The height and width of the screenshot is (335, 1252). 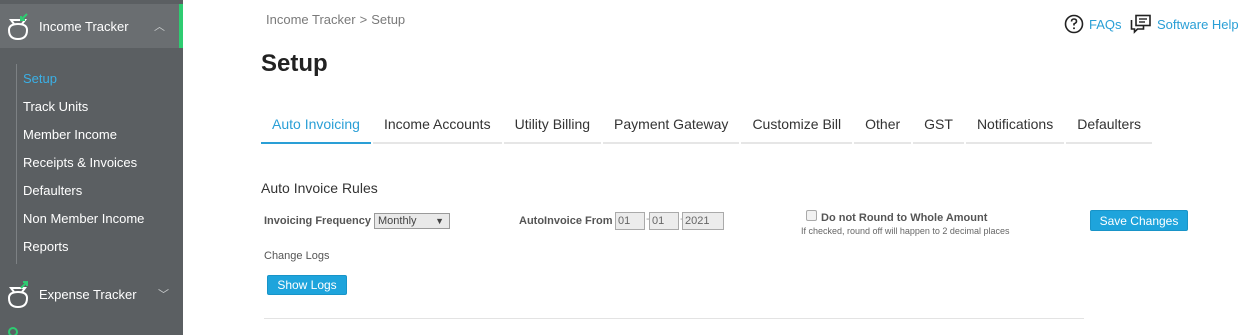 What do you see at coordinates (40, 78) in the screenshot?
I see `sidebar-item-setup: Setup` at bounding box center [40, 78].